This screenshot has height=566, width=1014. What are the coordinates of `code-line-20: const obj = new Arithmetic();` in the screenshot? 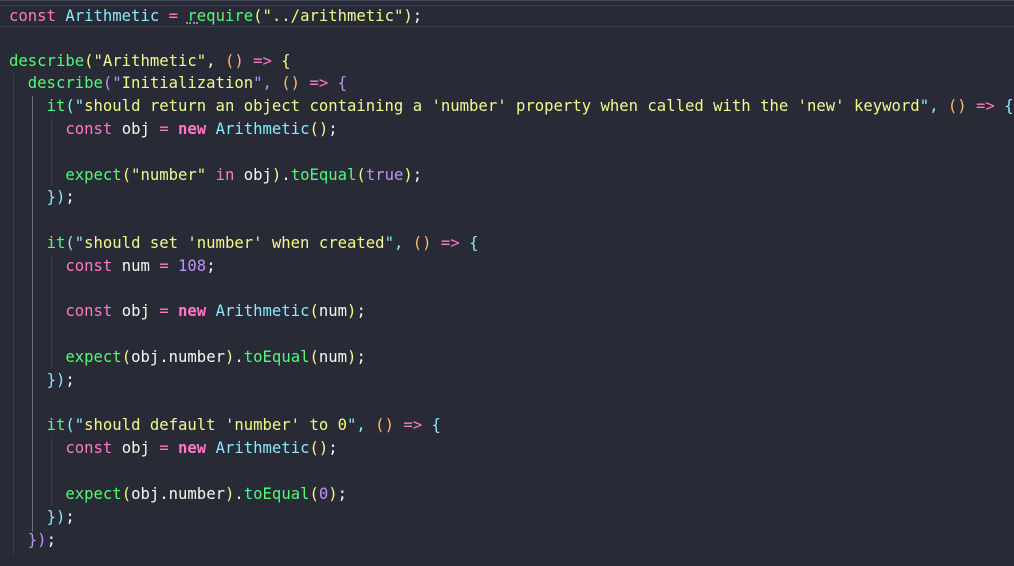 It's located at (173, 448).